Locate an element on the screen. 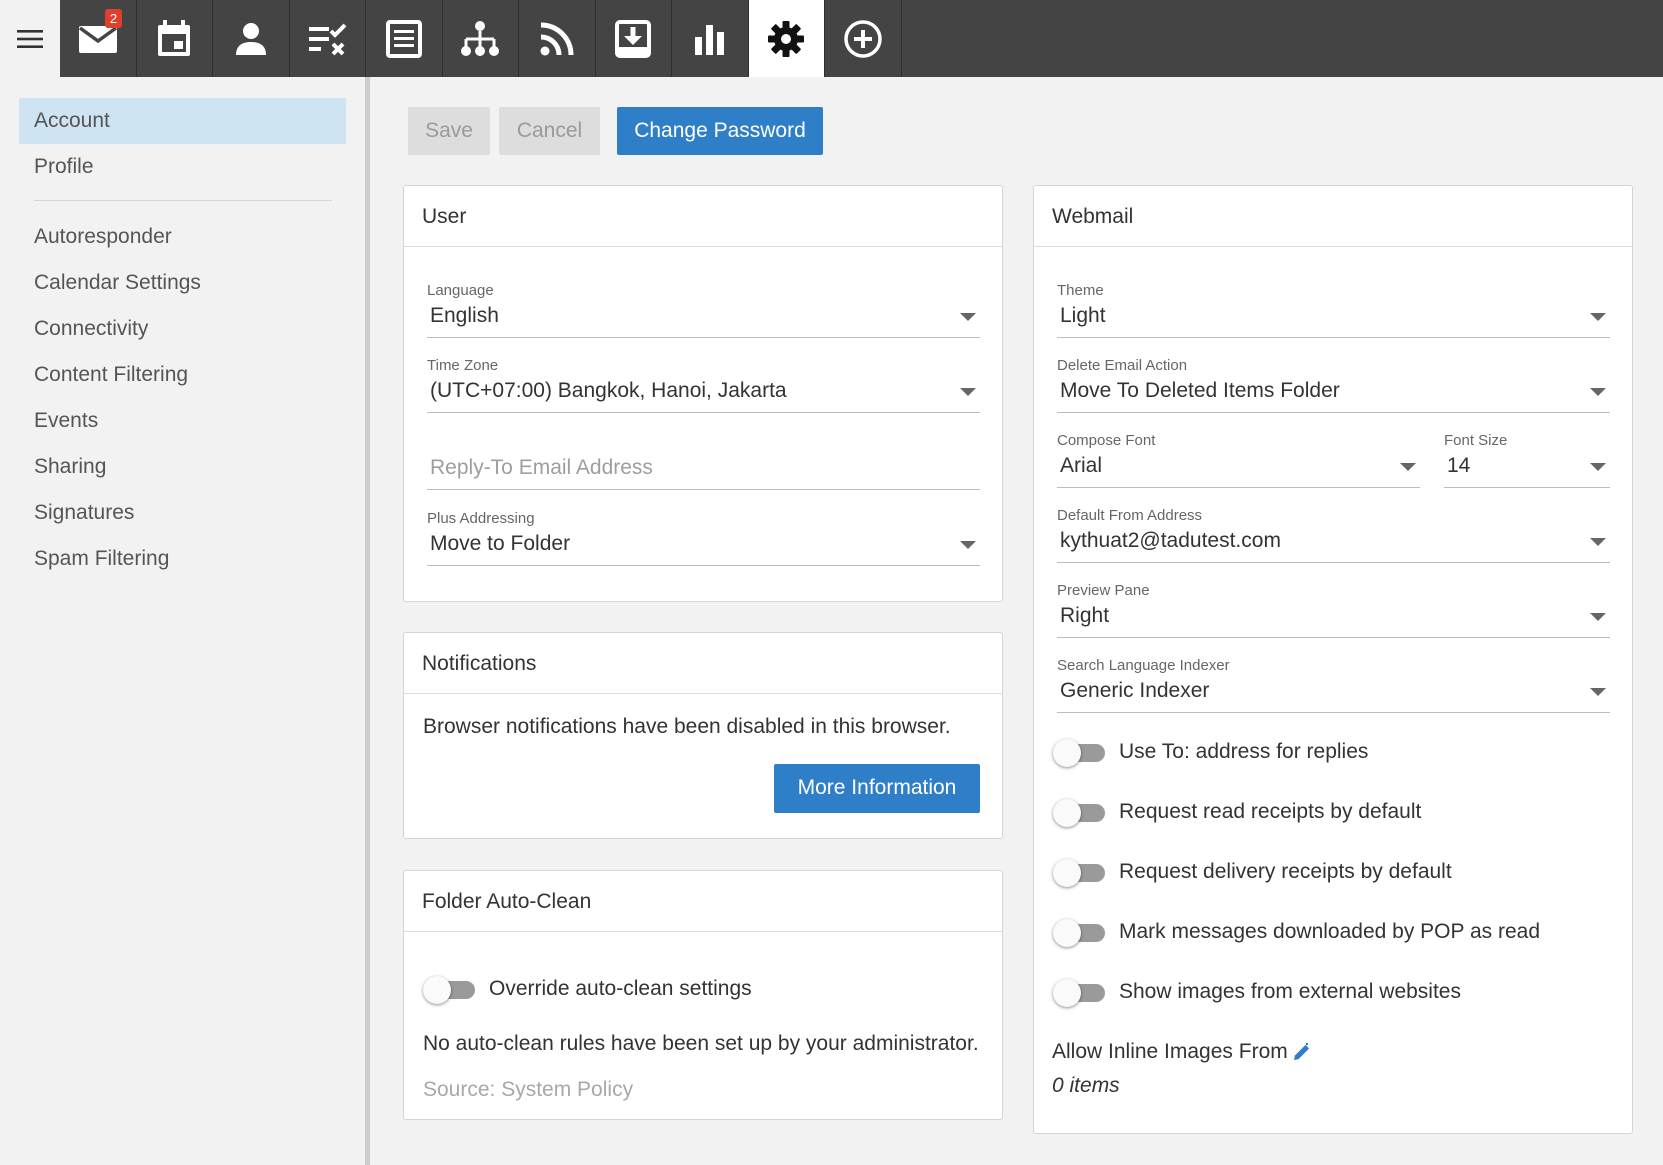  use-to-address-label: Use To: address for replies is located at coordinates (1244, 751).